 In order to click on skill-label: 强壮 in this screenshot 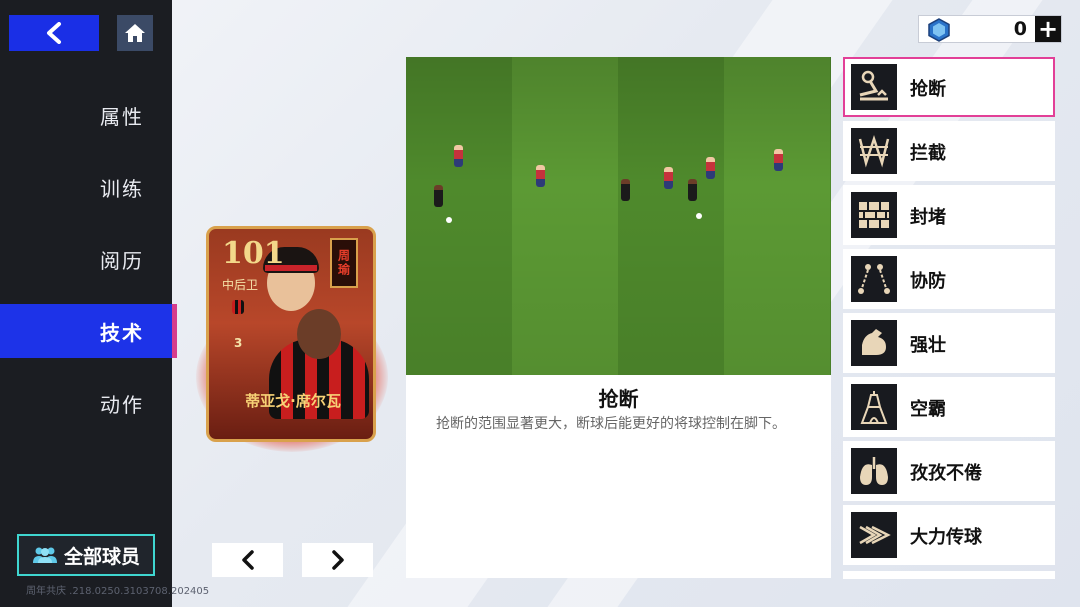, I will do `click(928, 345)`.